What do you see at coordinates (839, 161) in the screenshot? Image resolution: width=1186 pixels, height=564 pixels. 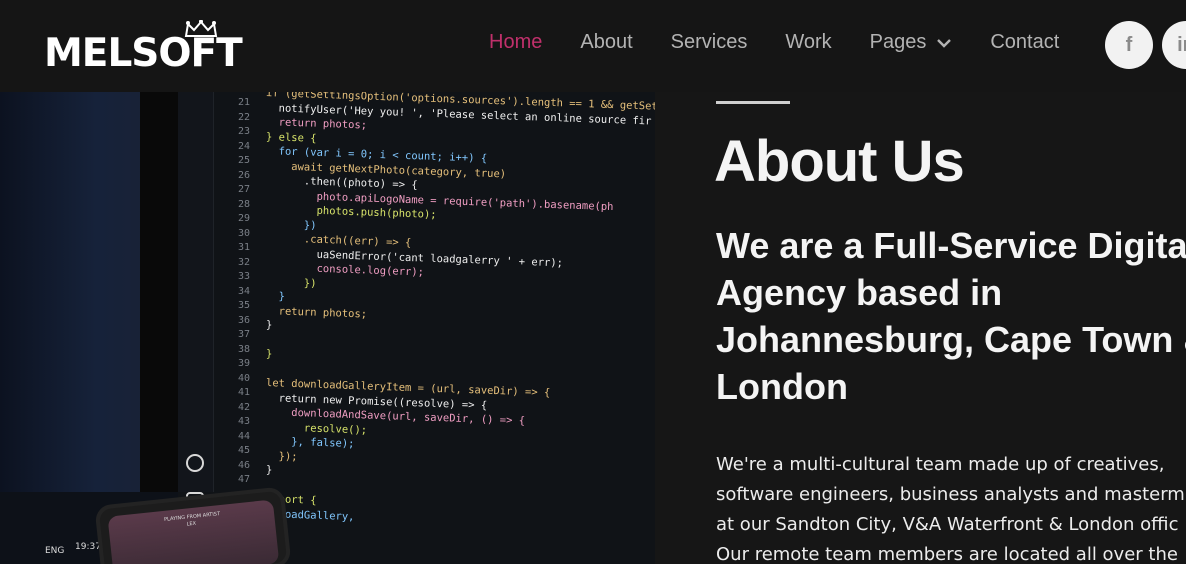 I see `page-title: About Us` at bounding box center [839, 161].